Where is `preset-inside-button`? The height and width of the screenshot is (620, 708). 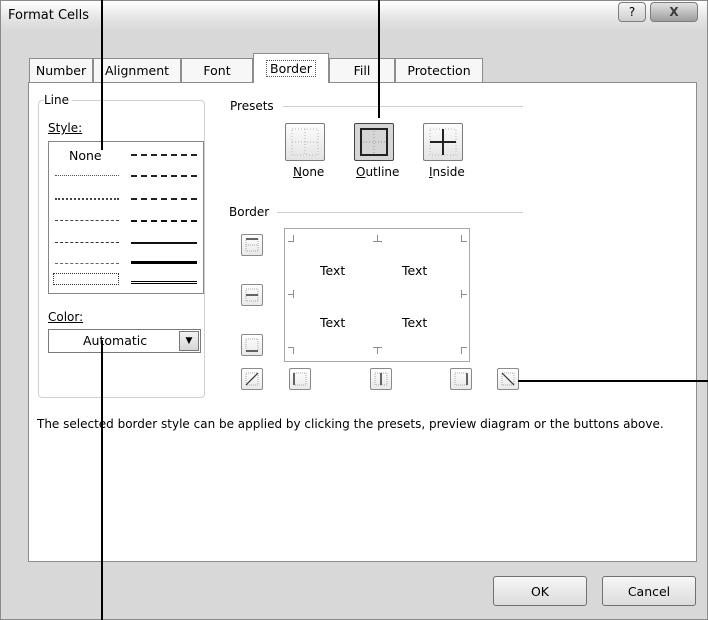
preset-inside-button is located at coordinates (443, 142).